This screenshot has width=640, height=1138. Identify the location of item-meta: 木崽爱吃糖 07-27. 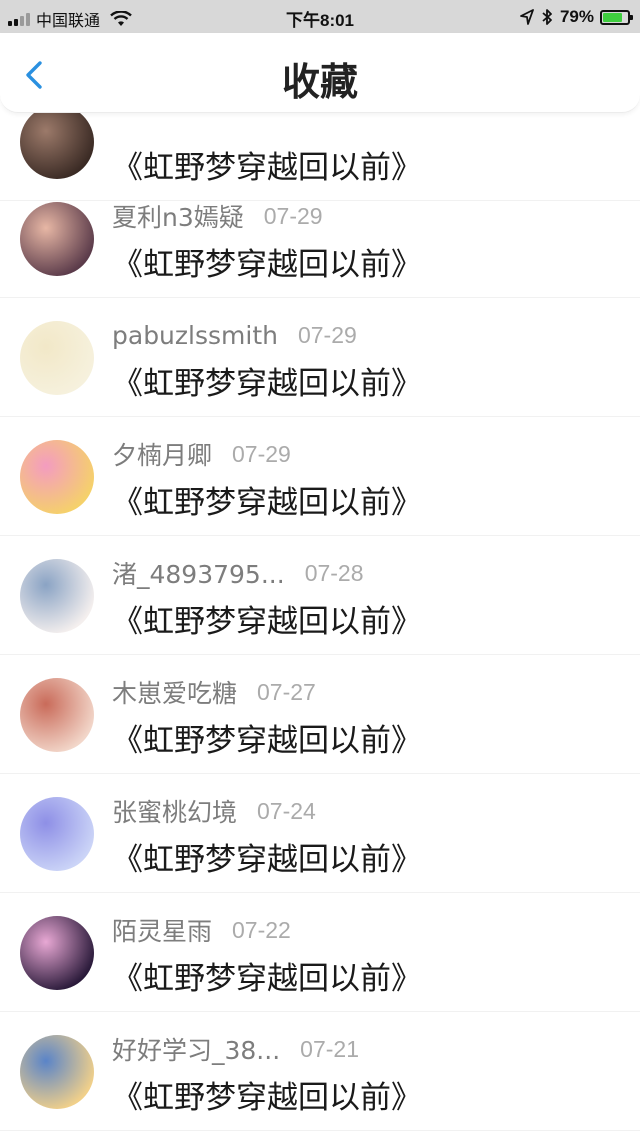
(214, 692).